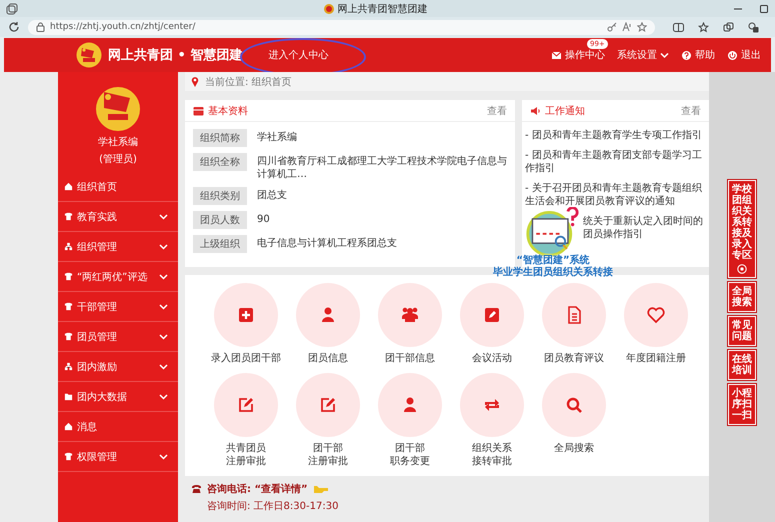 The image size is (775, 522). What do you see at coordinates (118, 277) in the screenshot?
I see `sidebar-item: “两红两优”评选` at bounding box center [118, 277].